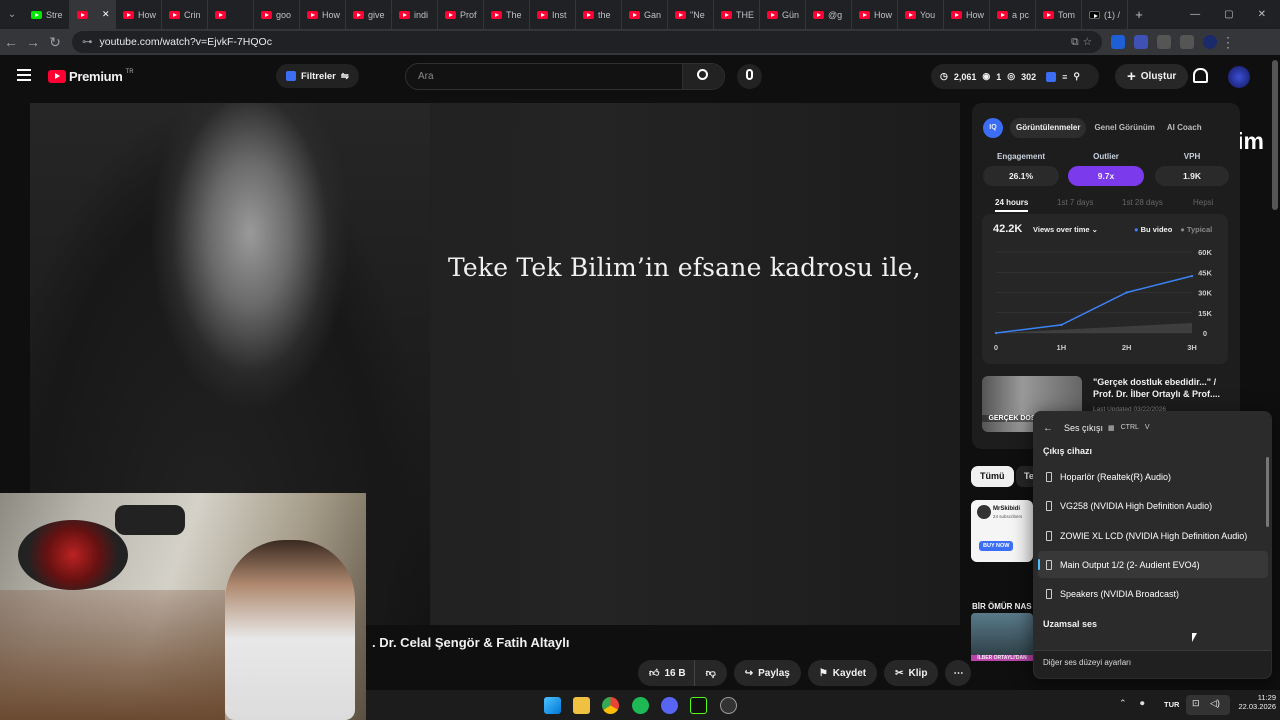 This screenshot has width=1280, height=720. Describe the element at coordinates (553, 14) in the screenshot. I see `browser-tab: Inst` at that location.